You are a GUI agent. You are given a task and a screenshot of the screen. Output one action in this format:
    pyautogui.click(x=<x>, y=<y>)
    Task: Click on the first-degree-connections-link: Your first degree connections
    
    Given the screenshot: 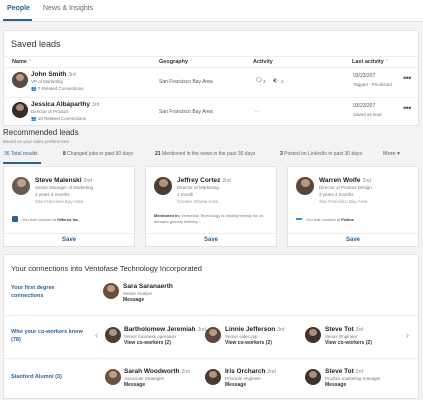 What is the action you would take?
    pyautogui.click(x=46, y=292)
    